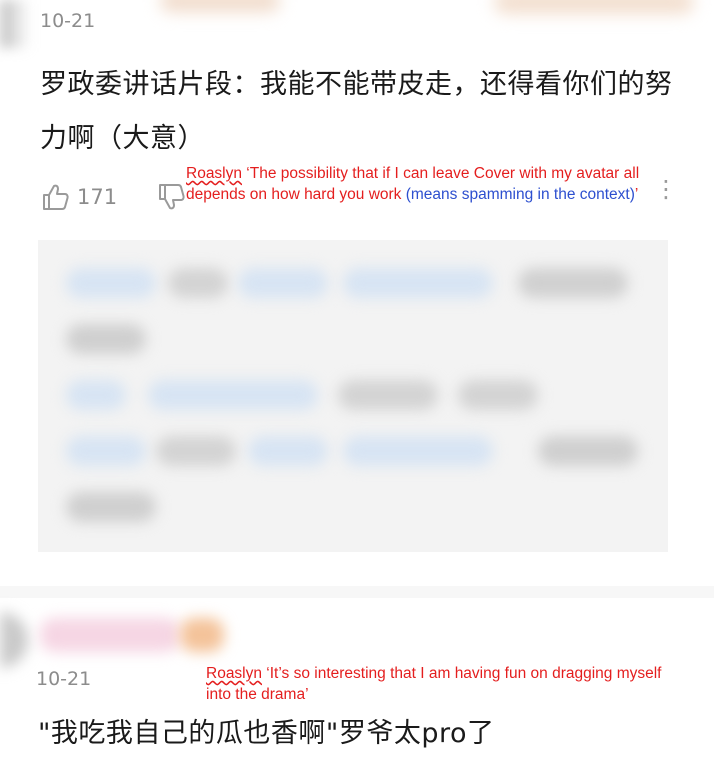  I want to click on blurred-top-left, so click(15, 24).